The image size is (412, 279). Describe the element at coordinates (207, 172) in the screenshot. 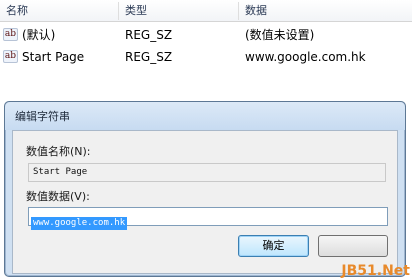

I see `value-name-field: Start Page` at that location.